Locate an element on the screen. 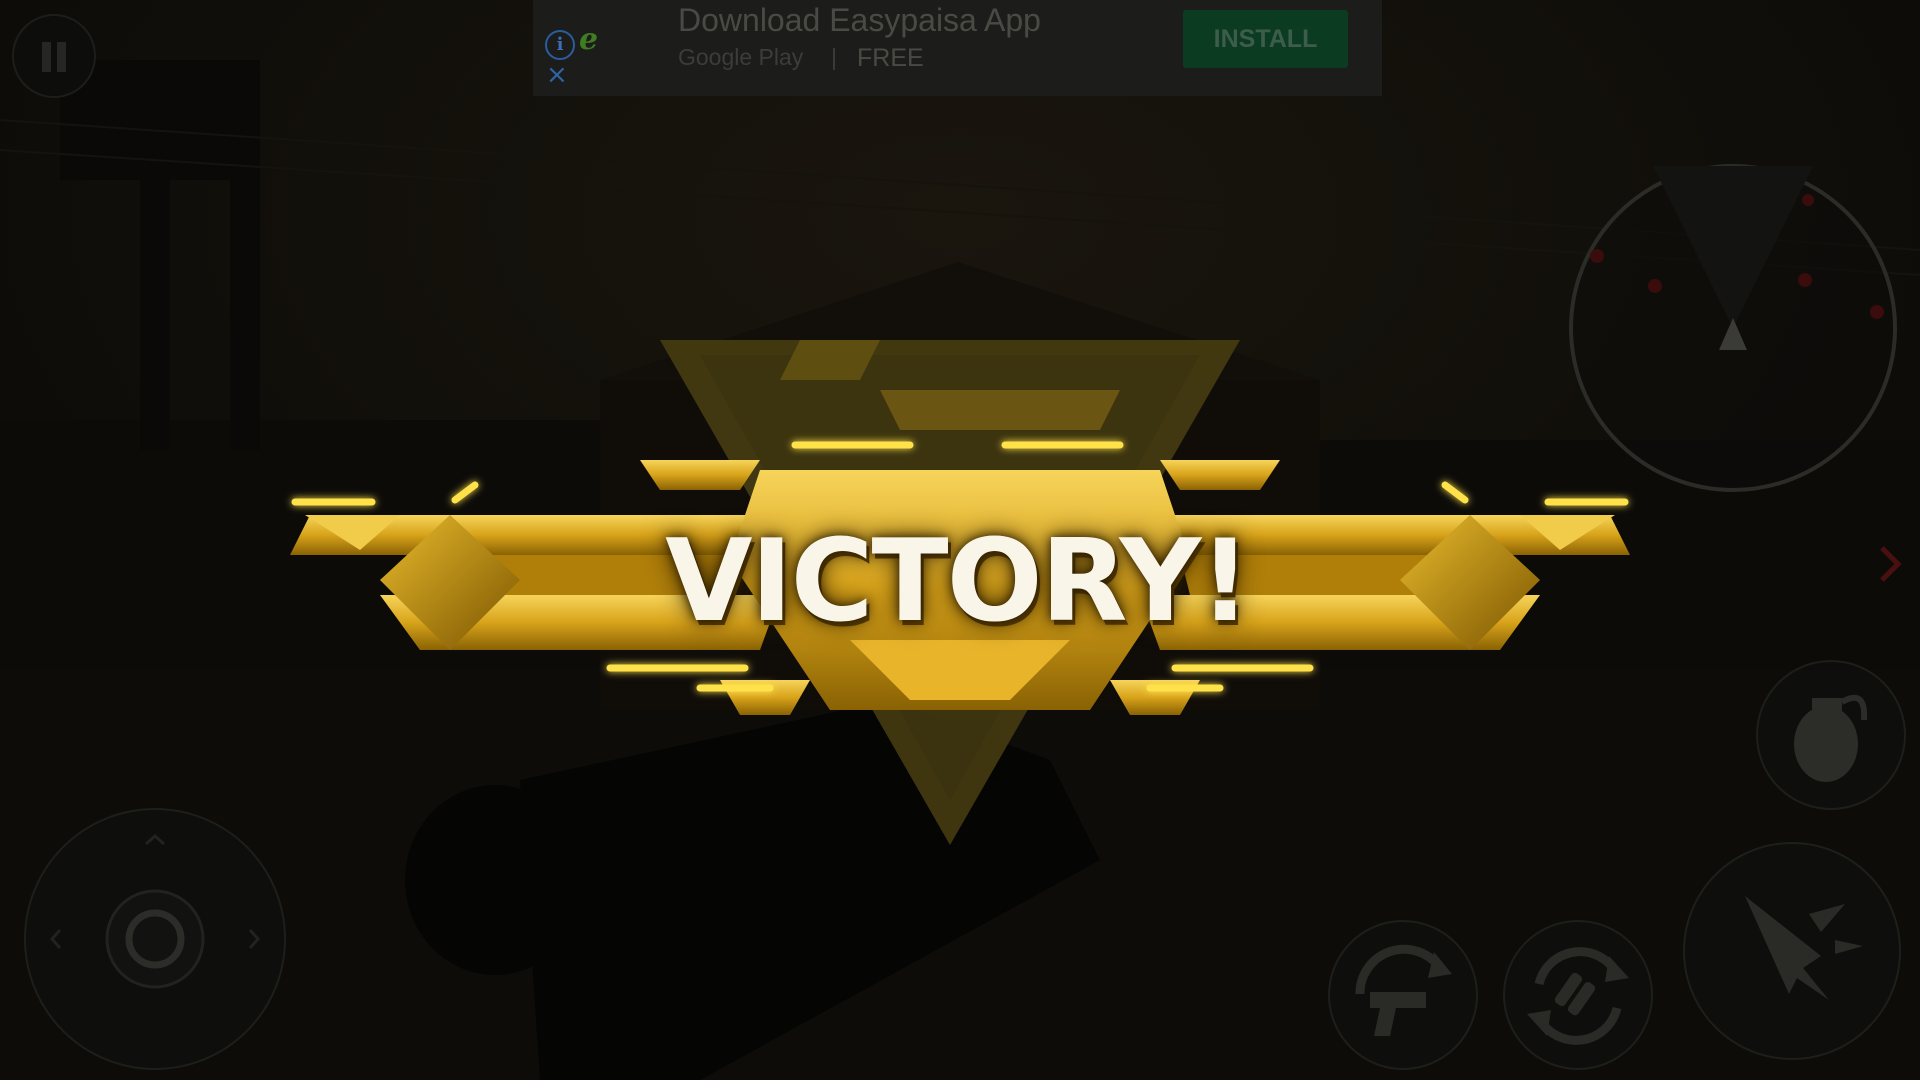 The width and height of the screenshot is (1920, 1080). emblem-top-plate is located at coordinates (1000, 410).